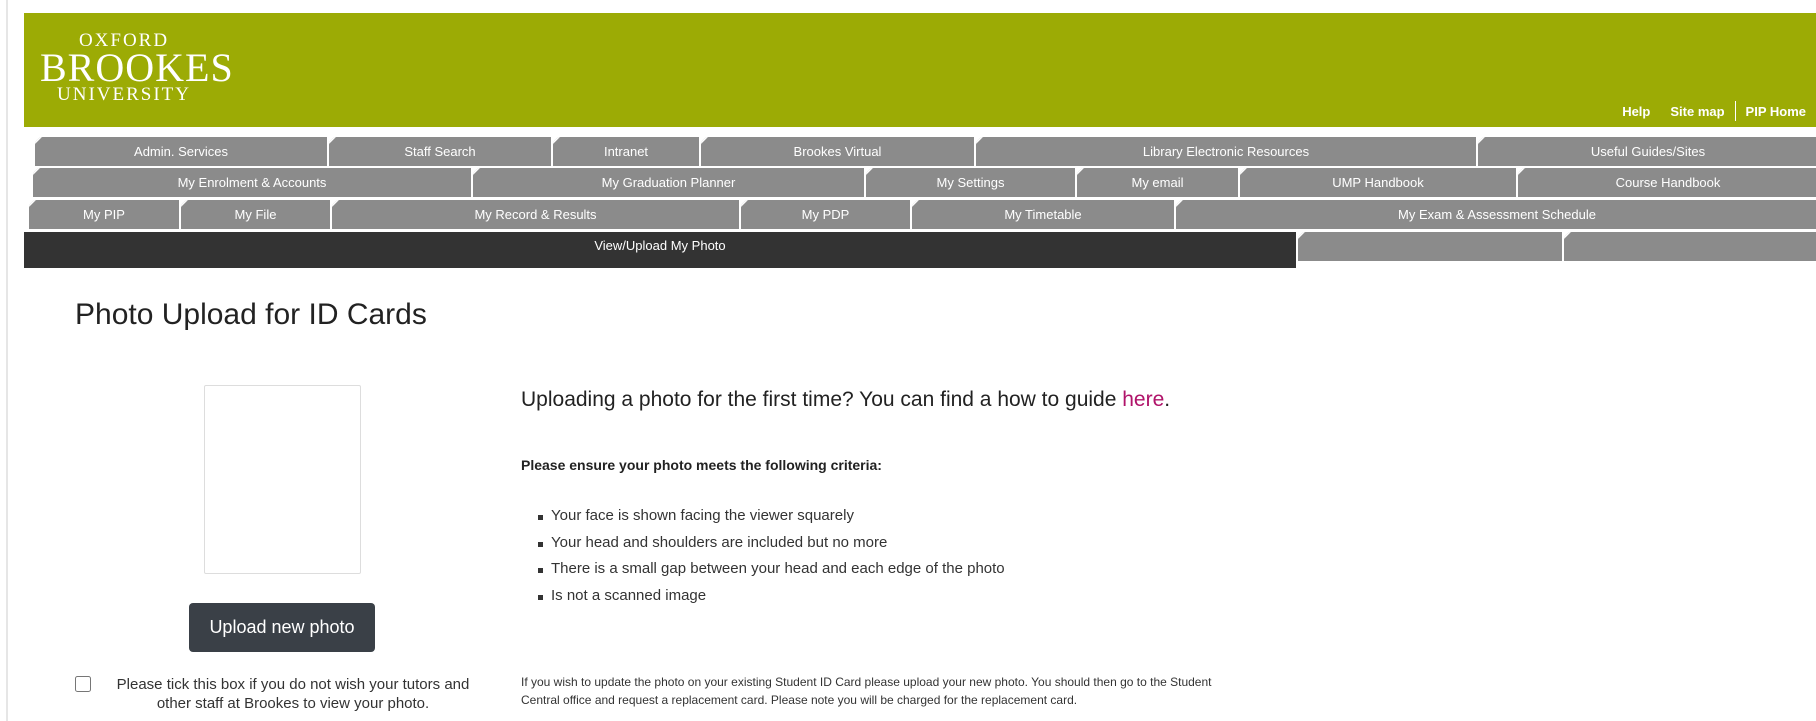 The image size is (1816, 721). What do you see at coordinates (252, 182) in the screenshot?
I see `tab-my-enrolment-accounts: My Enrolment & Accounts` at bounding box center [252, 182].